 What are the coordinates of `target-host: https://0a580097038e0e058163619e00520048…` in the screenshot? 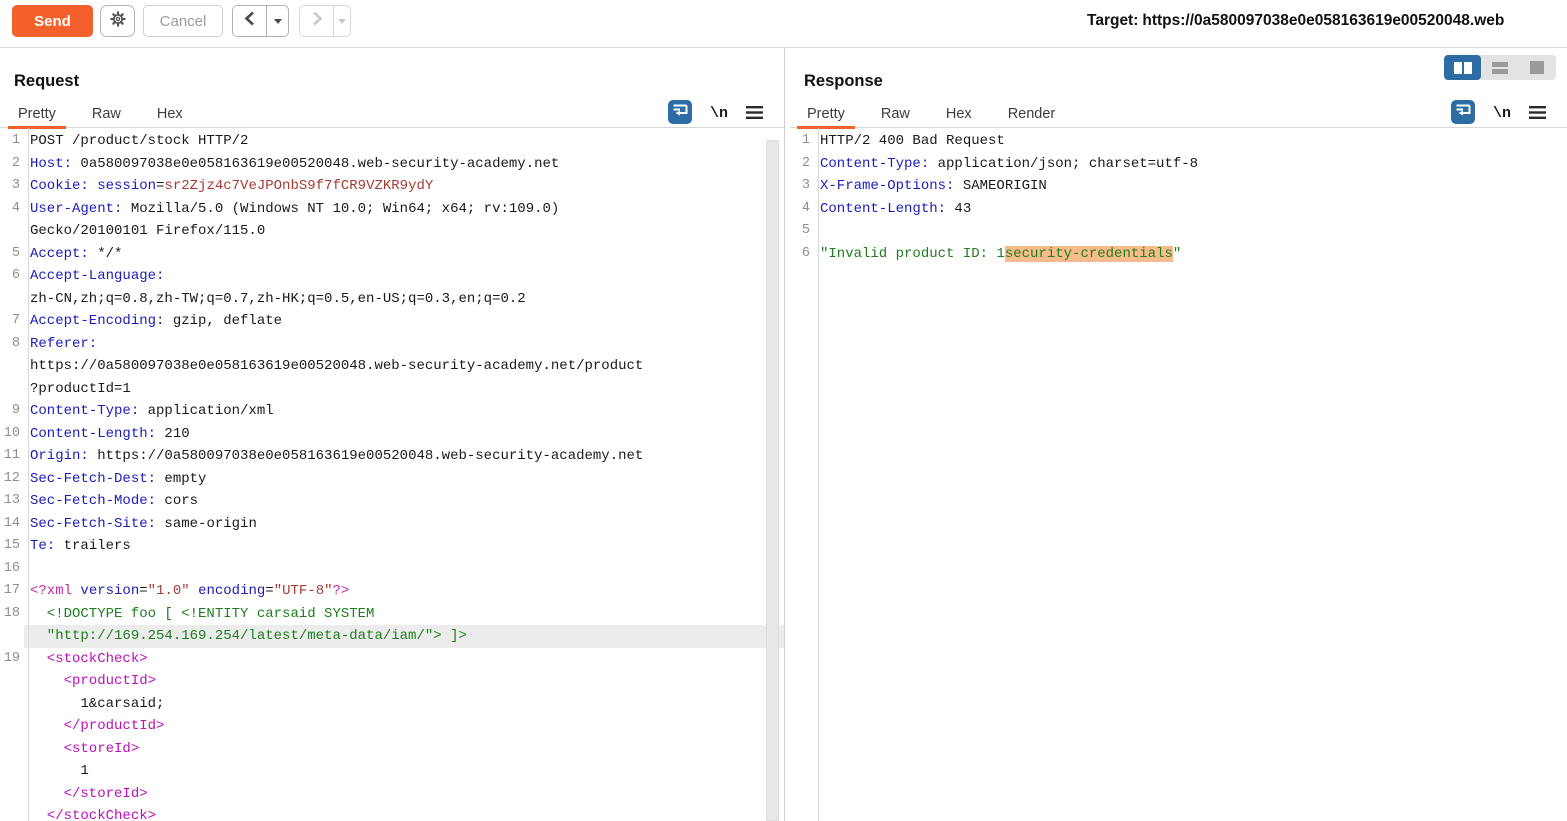 It's located at (1323, 20).